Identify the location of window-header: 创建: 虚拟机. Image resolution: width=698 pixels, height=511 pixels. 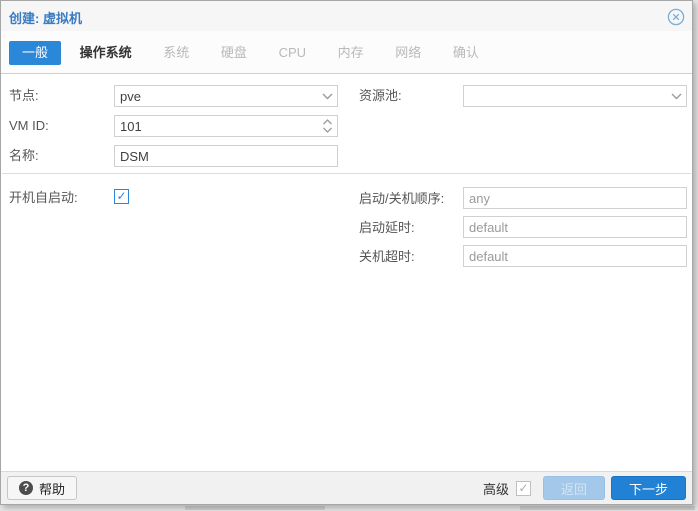
(346, 16).